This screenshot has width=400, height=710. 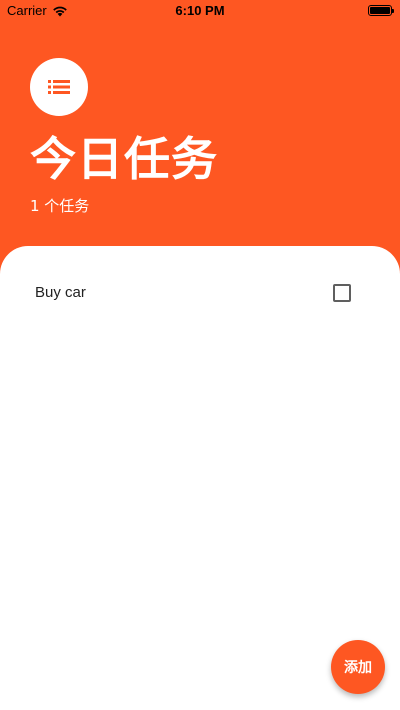 I want to click on task-count: 1 个任务, so click(x=60, y=206).